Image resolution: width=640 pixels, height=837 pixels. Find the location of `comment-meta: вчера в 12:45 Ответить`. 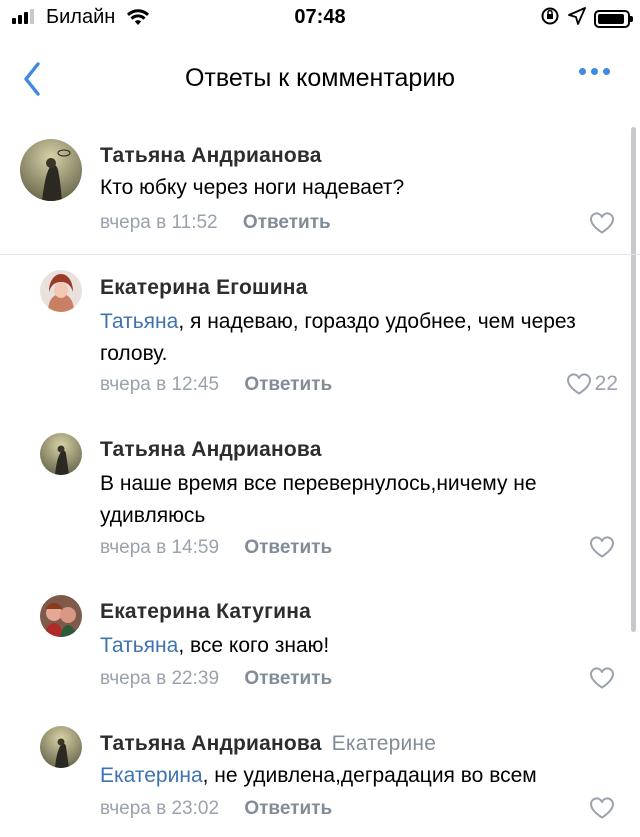

comment-meta: вчера в 12:45 Ответить is located at coordinates (216, 385).